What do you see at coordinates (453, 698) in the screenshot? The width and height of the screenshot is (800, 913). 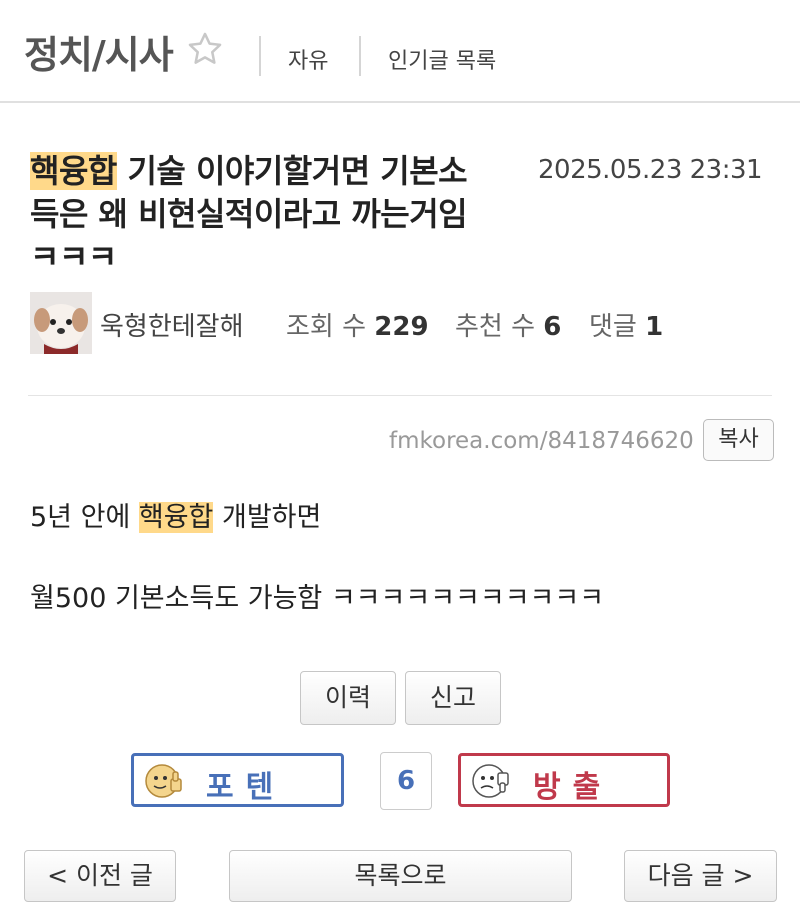 I see `report-button: 신고` at bounding box center [453, 698].